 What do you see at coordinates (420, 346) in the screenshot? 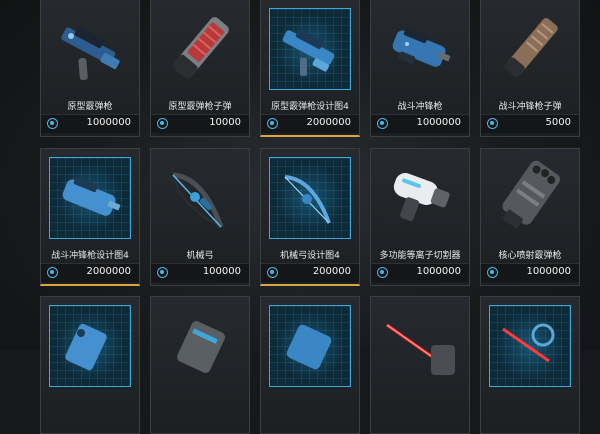
I see `laser-weapon-icon` at bounding box center [420, 346].